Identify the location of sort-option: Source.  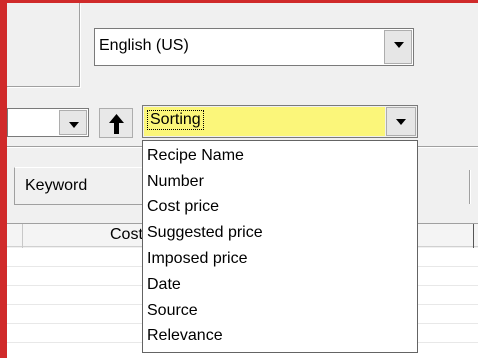
(172, 311).